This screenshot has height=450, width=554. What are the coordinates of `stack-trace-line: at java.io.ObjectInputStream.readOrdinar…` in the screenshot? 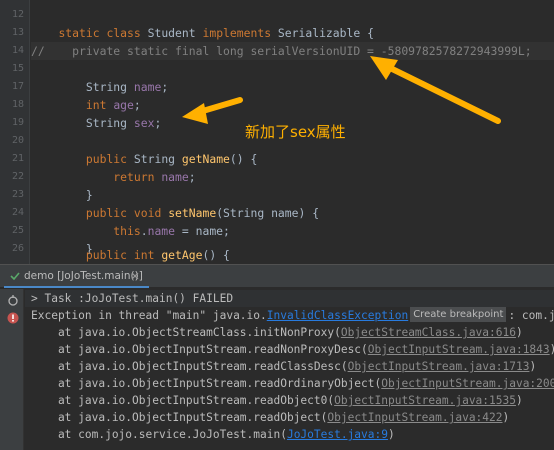 It's located at (292, 383).